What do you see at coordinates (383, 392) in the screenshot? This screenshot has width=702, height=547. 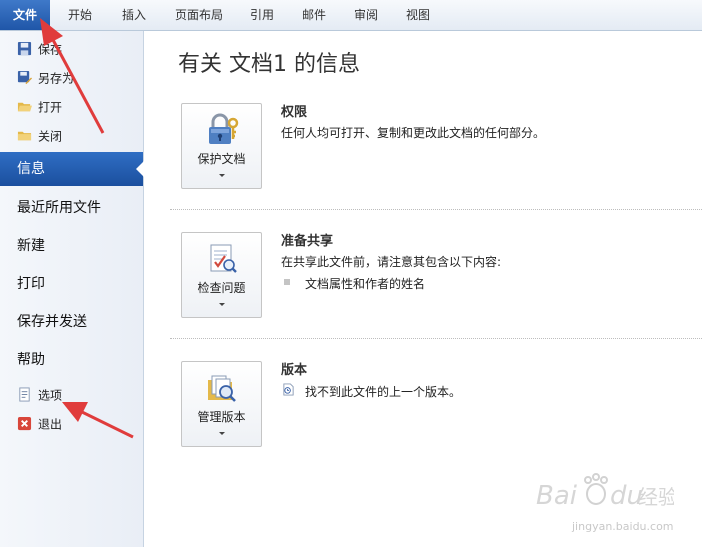 I see `no-previous-version-text: 找不到此文件的上一个版本。` at bounding box center [383, 392].